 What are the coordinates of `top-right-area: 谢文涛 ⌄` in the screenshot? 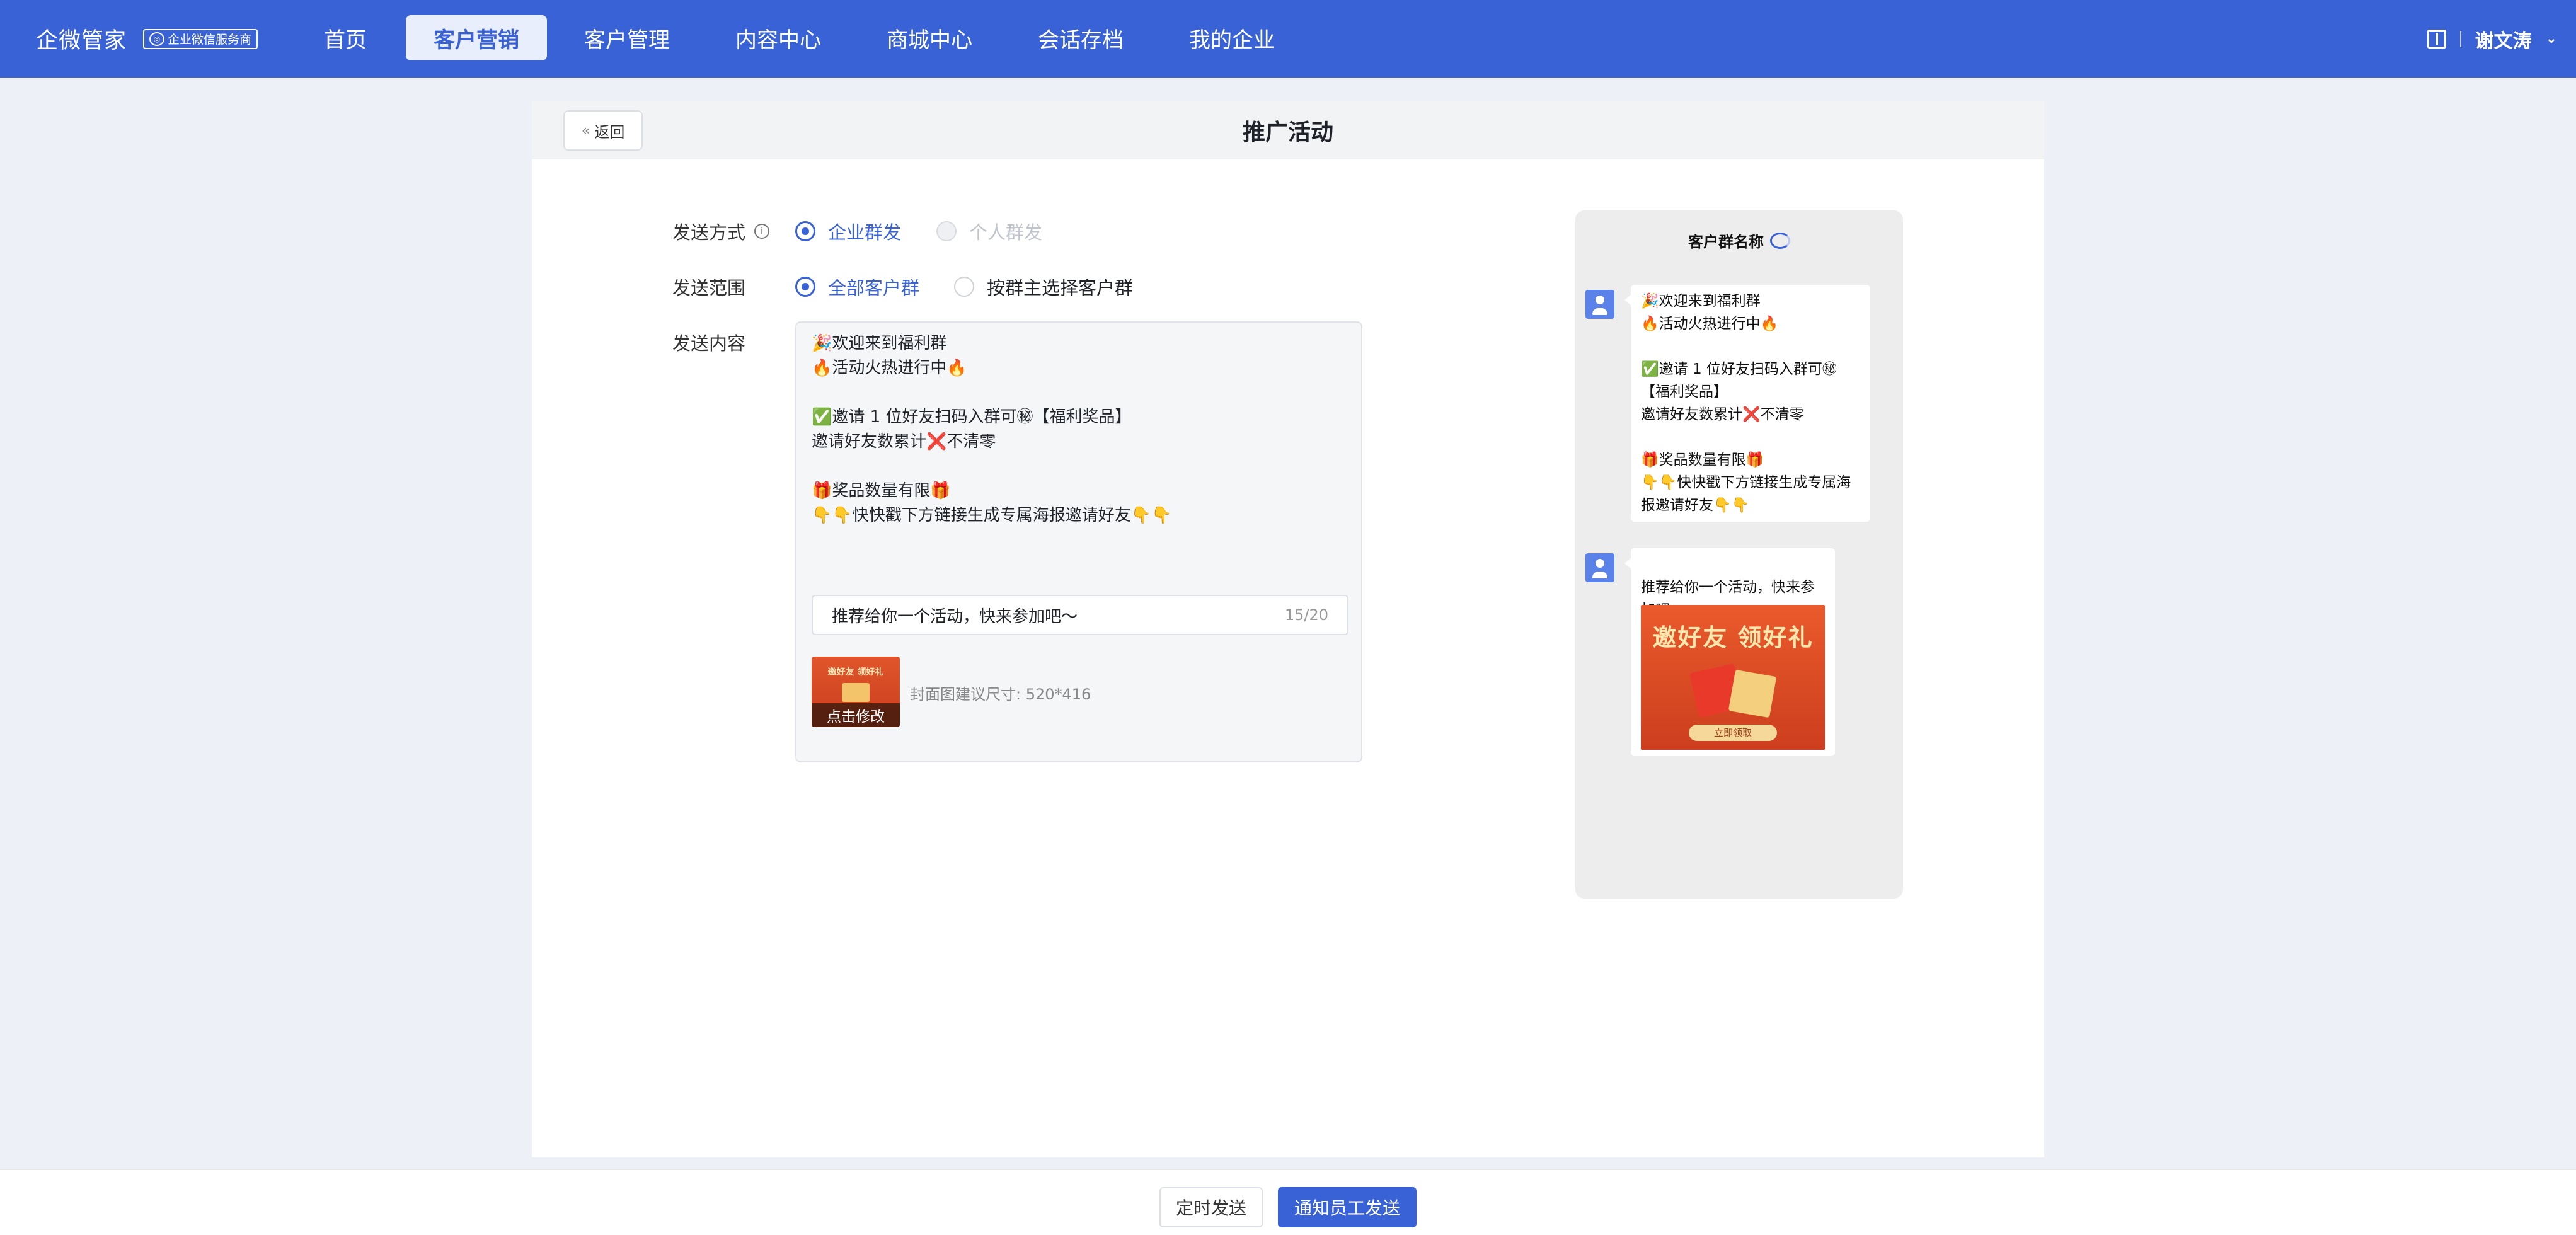 It's located at (2492, 39).